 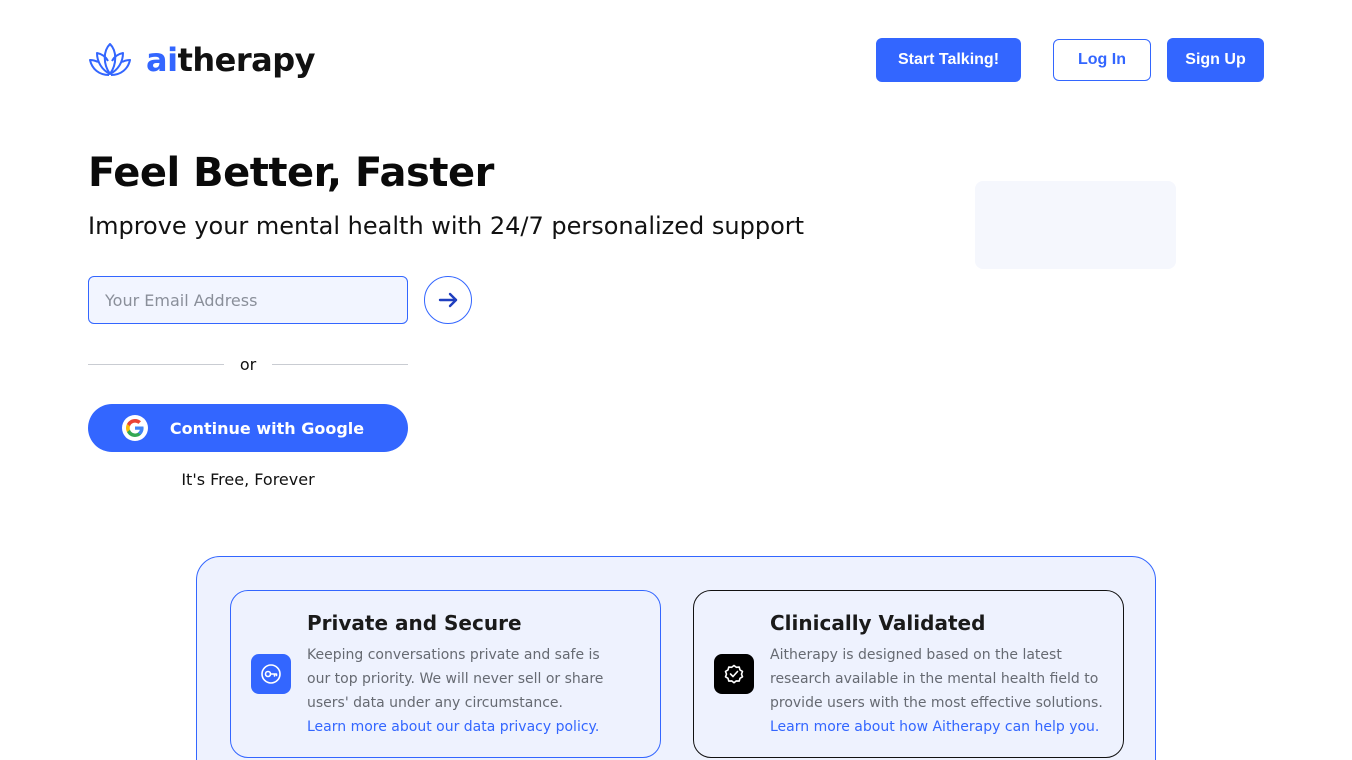 What do you see at coordinates (110, 59) in the screenshot?
I see `lotus-icon` at bounding box center [110, 59].